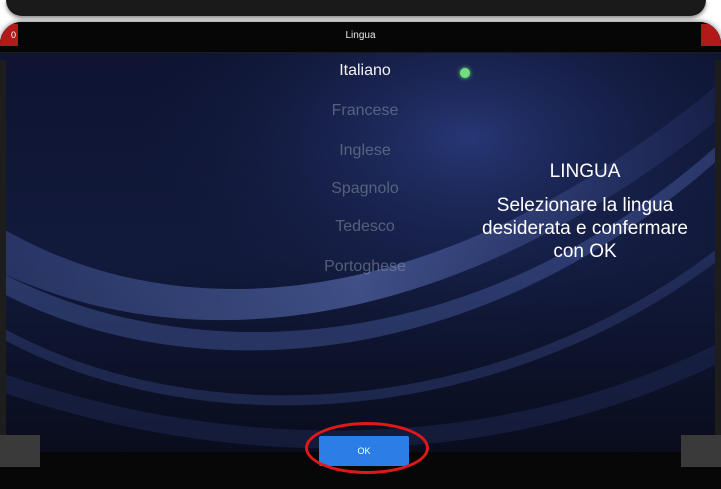 The width and height of the screenshot is (721, 489). Describe the element at coordinates (365, 71) in the screenshot. I see `language-option-italiano: Italiano` at that location.